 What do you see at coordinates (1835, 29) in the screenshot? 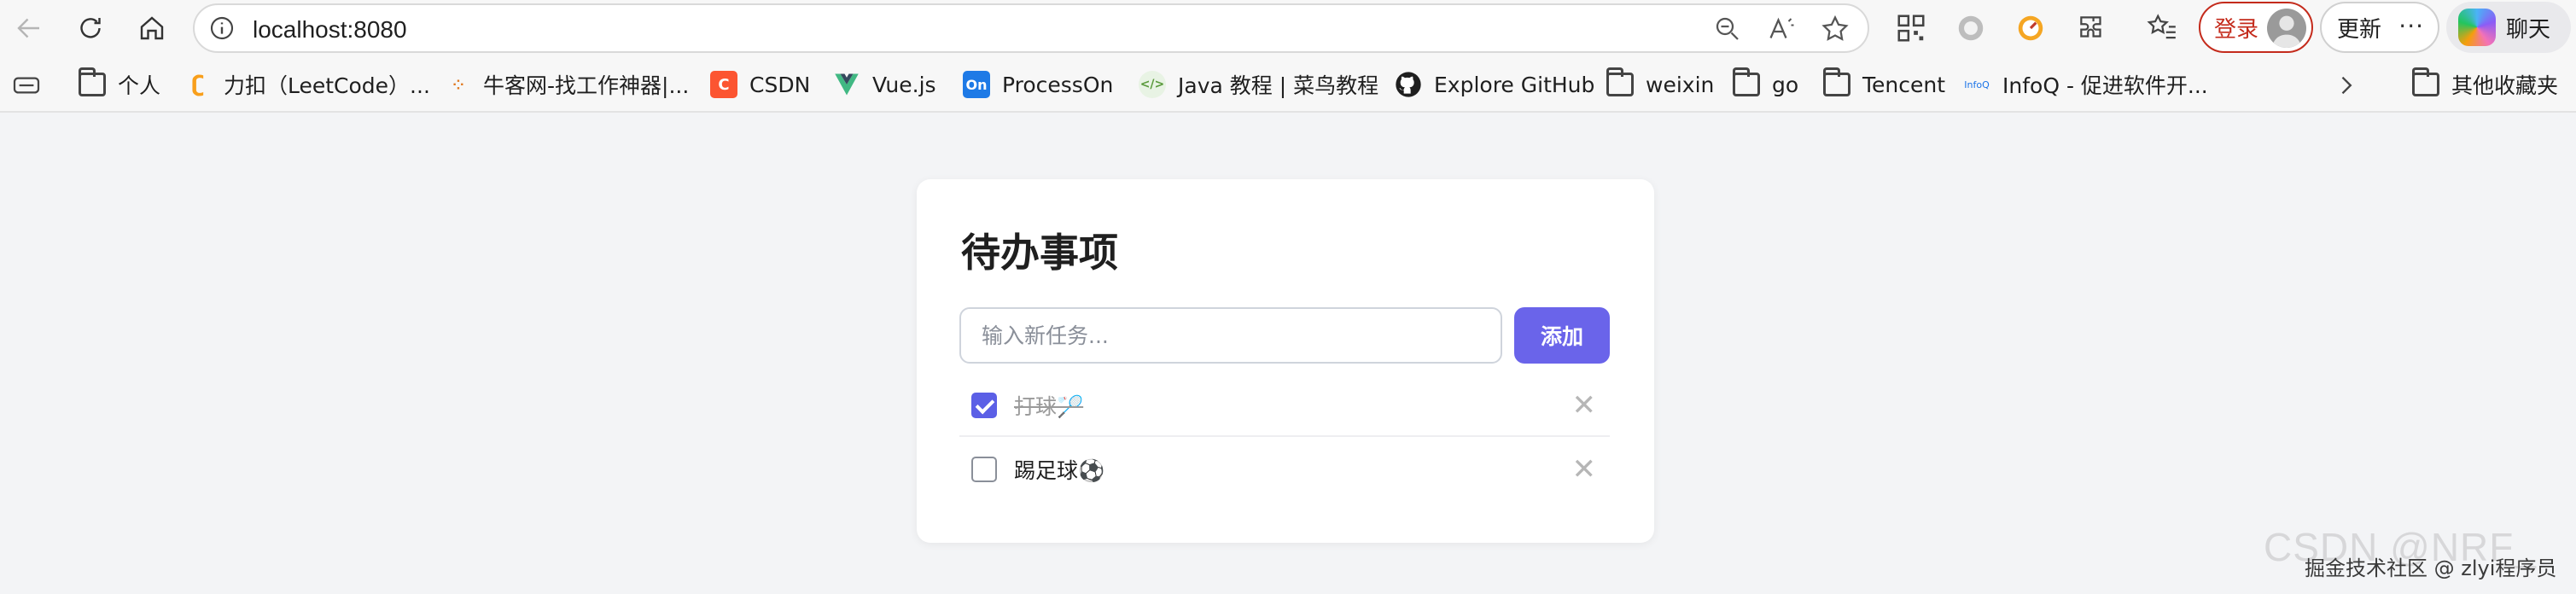
I see `favorite-star-icon` at bounding box center [1835, 29].